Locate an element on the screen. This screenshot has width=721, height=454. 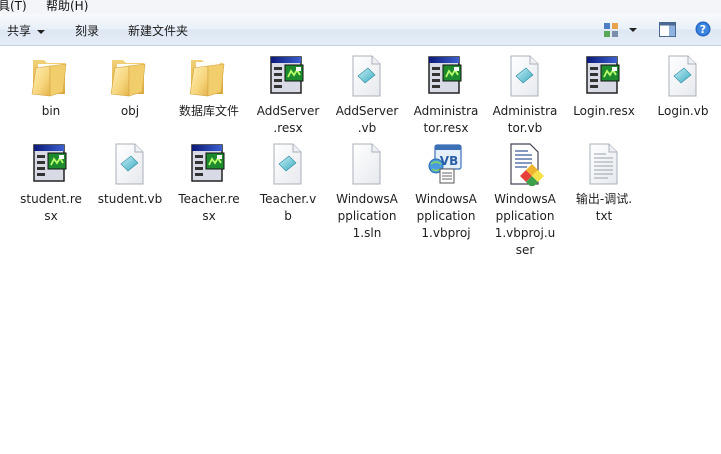
file-label: Administra tor.vb is located at coordinates (525, 119).